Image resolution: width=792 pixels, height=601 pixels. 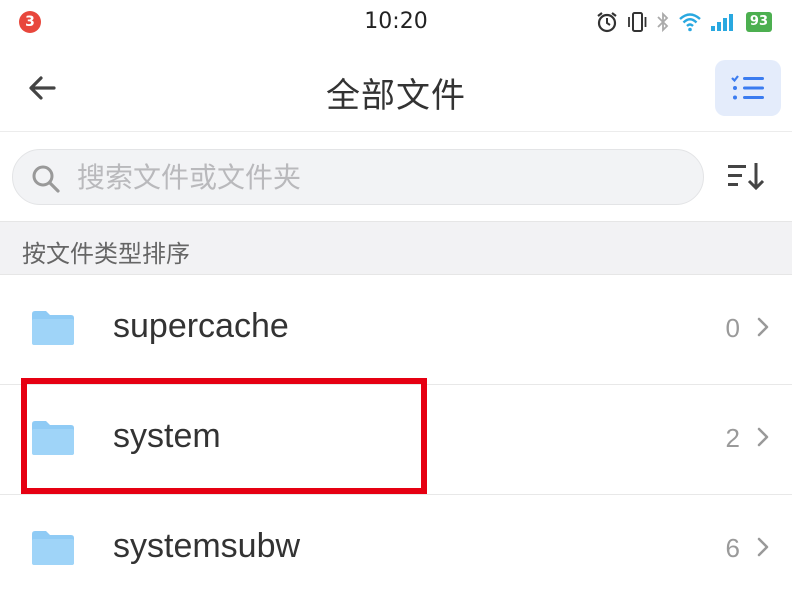 What do you see at coordinates (758, 22) in the screenshot?
I see `battery-indicator: 93` at bounding box center [758, 22].